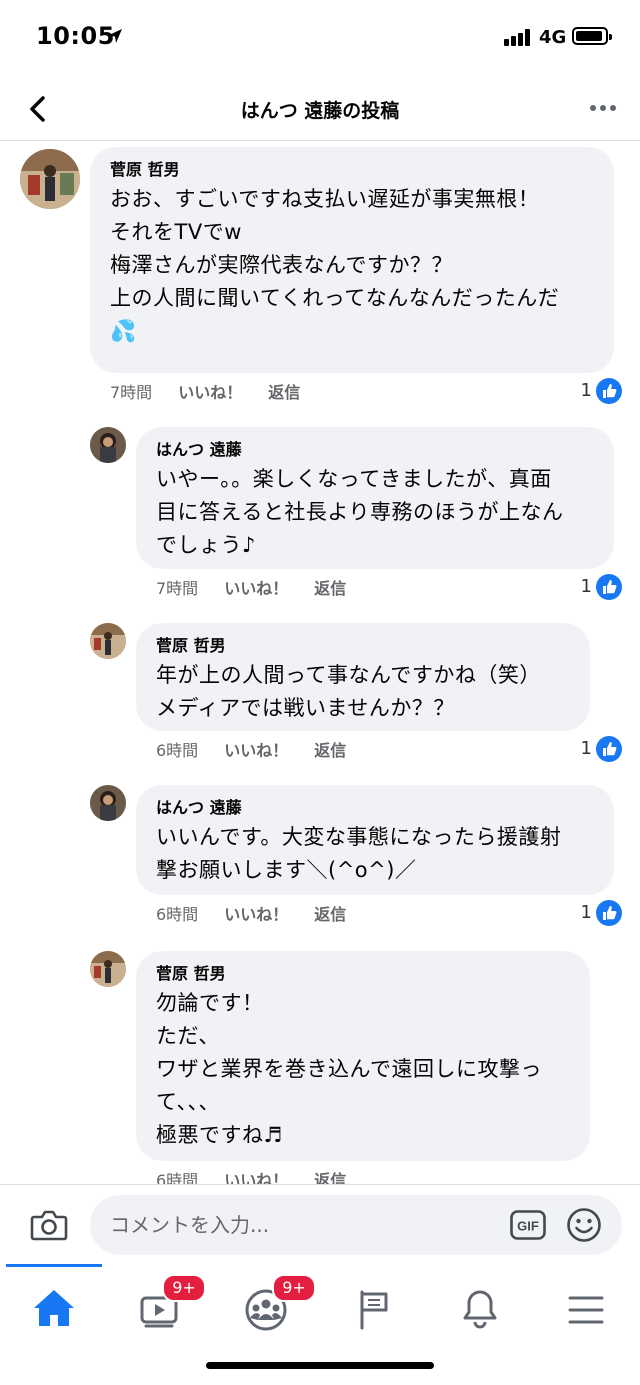 This screenshot has height=1385, width=640. What do you see at coordinates (320, 1224) in the screenshot?
I see `comment-composer: コメントを入力... GIF` at bounding box center [320, 1224].